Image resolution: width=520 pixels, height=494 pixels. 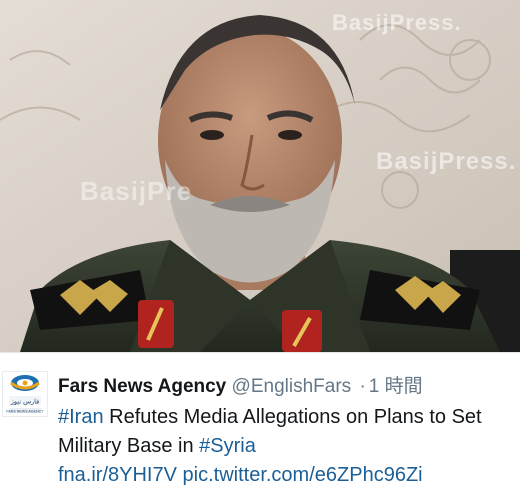 I want to click on photo-watermark-top: BasijPress., so click(x=397, y=22).